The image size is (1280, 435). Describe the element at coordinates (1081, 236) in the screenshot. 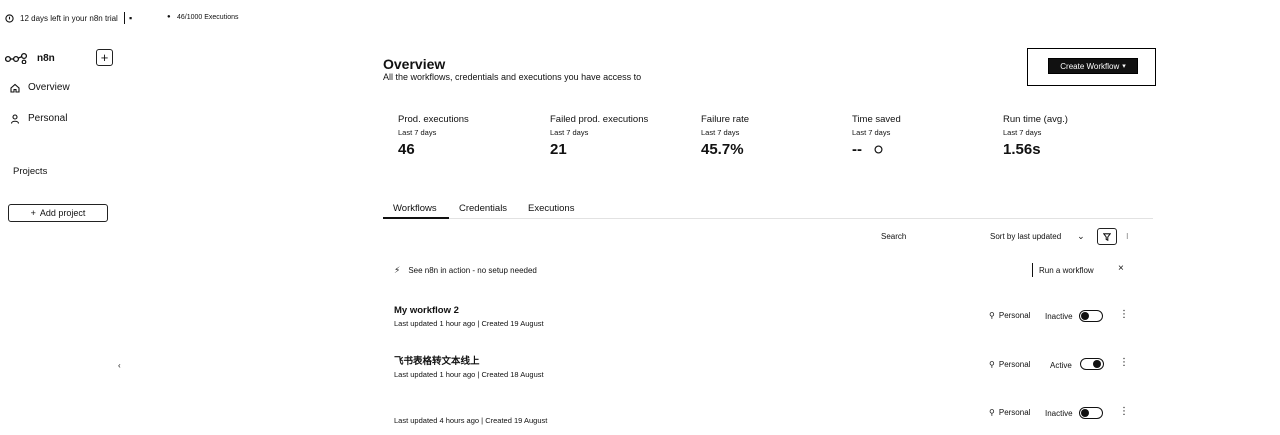

I see `chevron-down-icon: ⌄` at that location.